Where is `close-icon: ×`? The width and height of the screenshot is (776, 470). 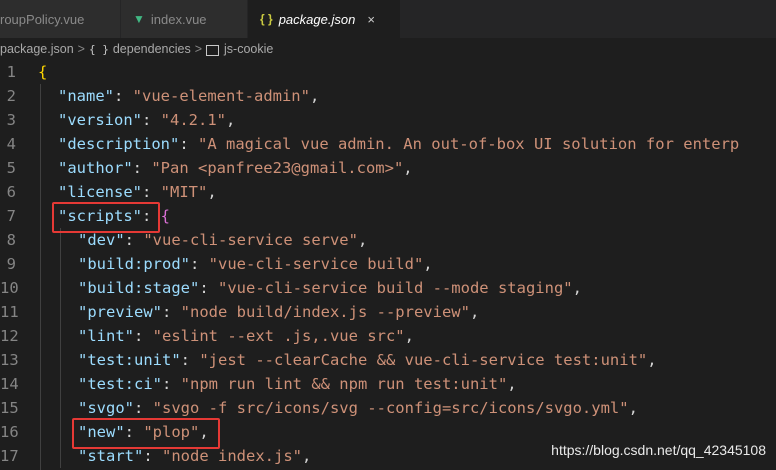 close-icon: × is located at coordinates (371, 19).